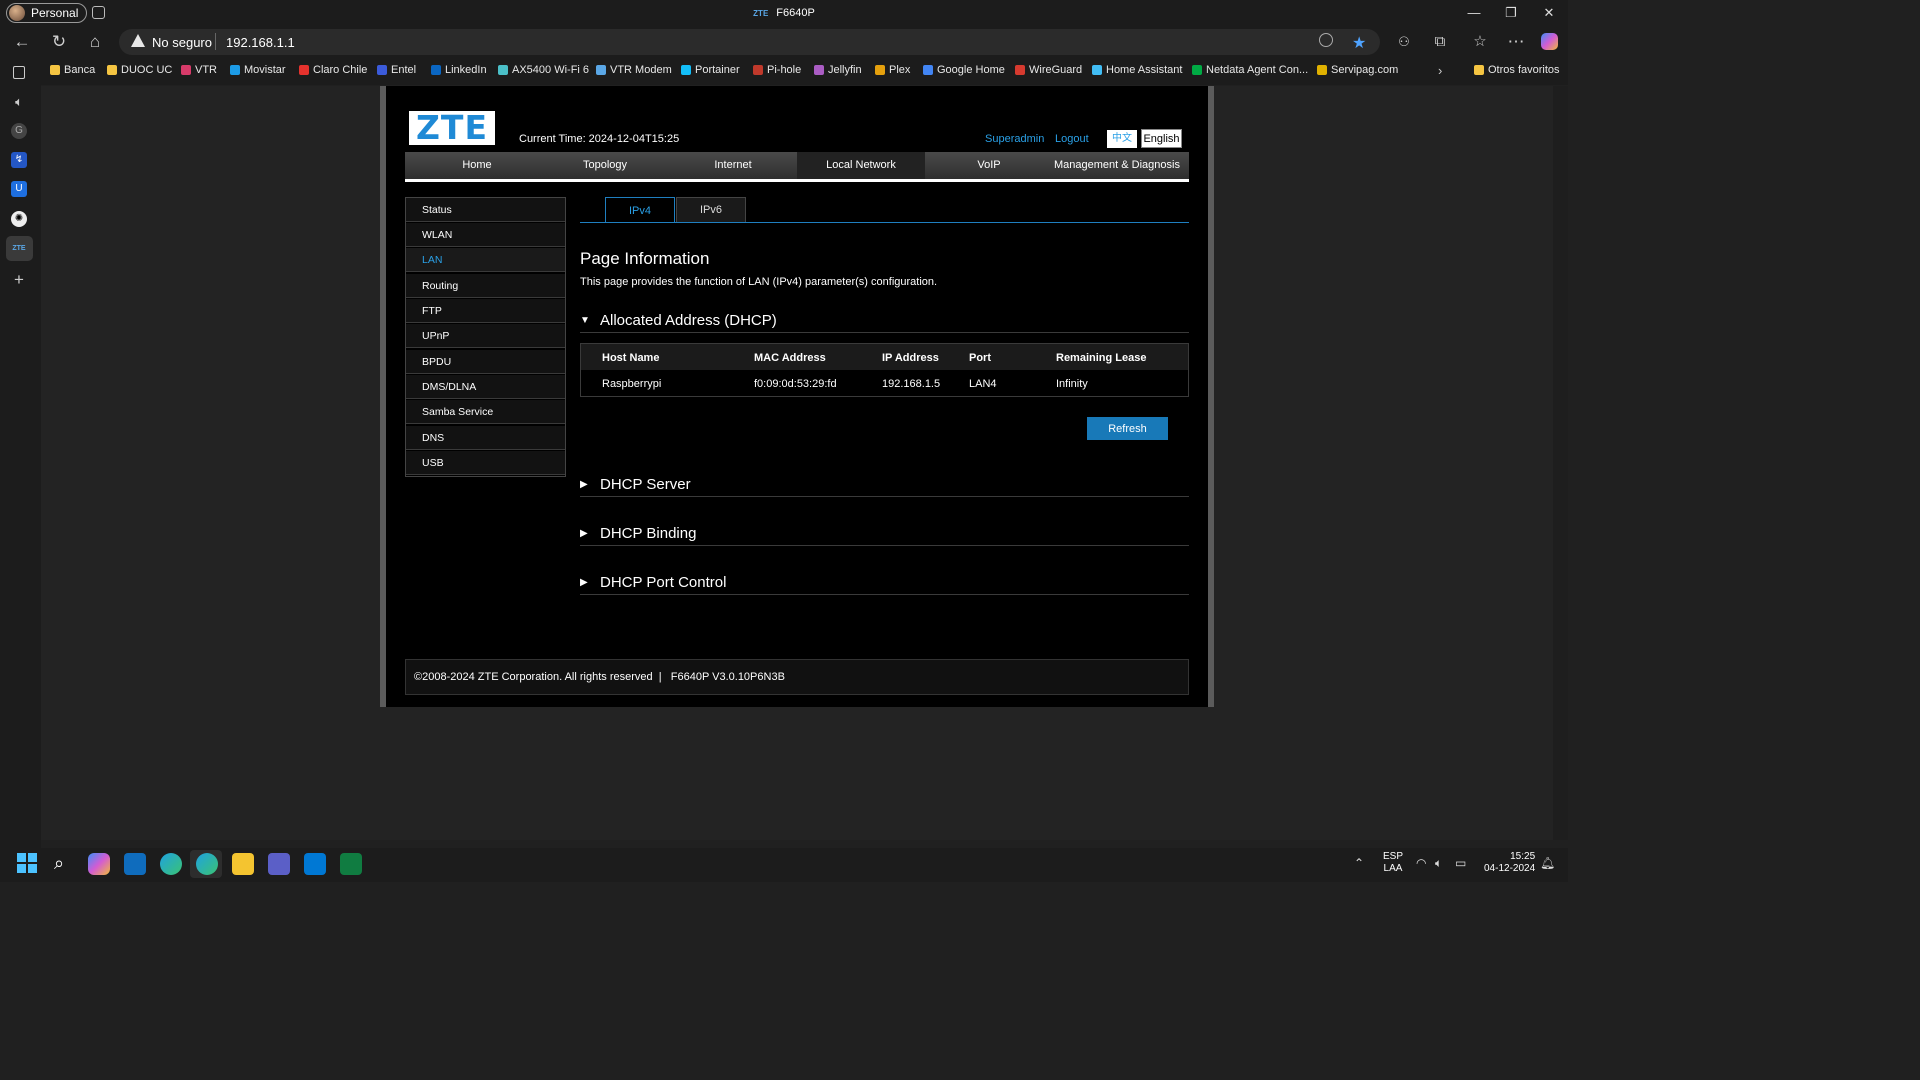  What do you see at coordinates (485, 286) in the screenshot?
I see `menu-routing: Routing` at bounding box center [485, 286].